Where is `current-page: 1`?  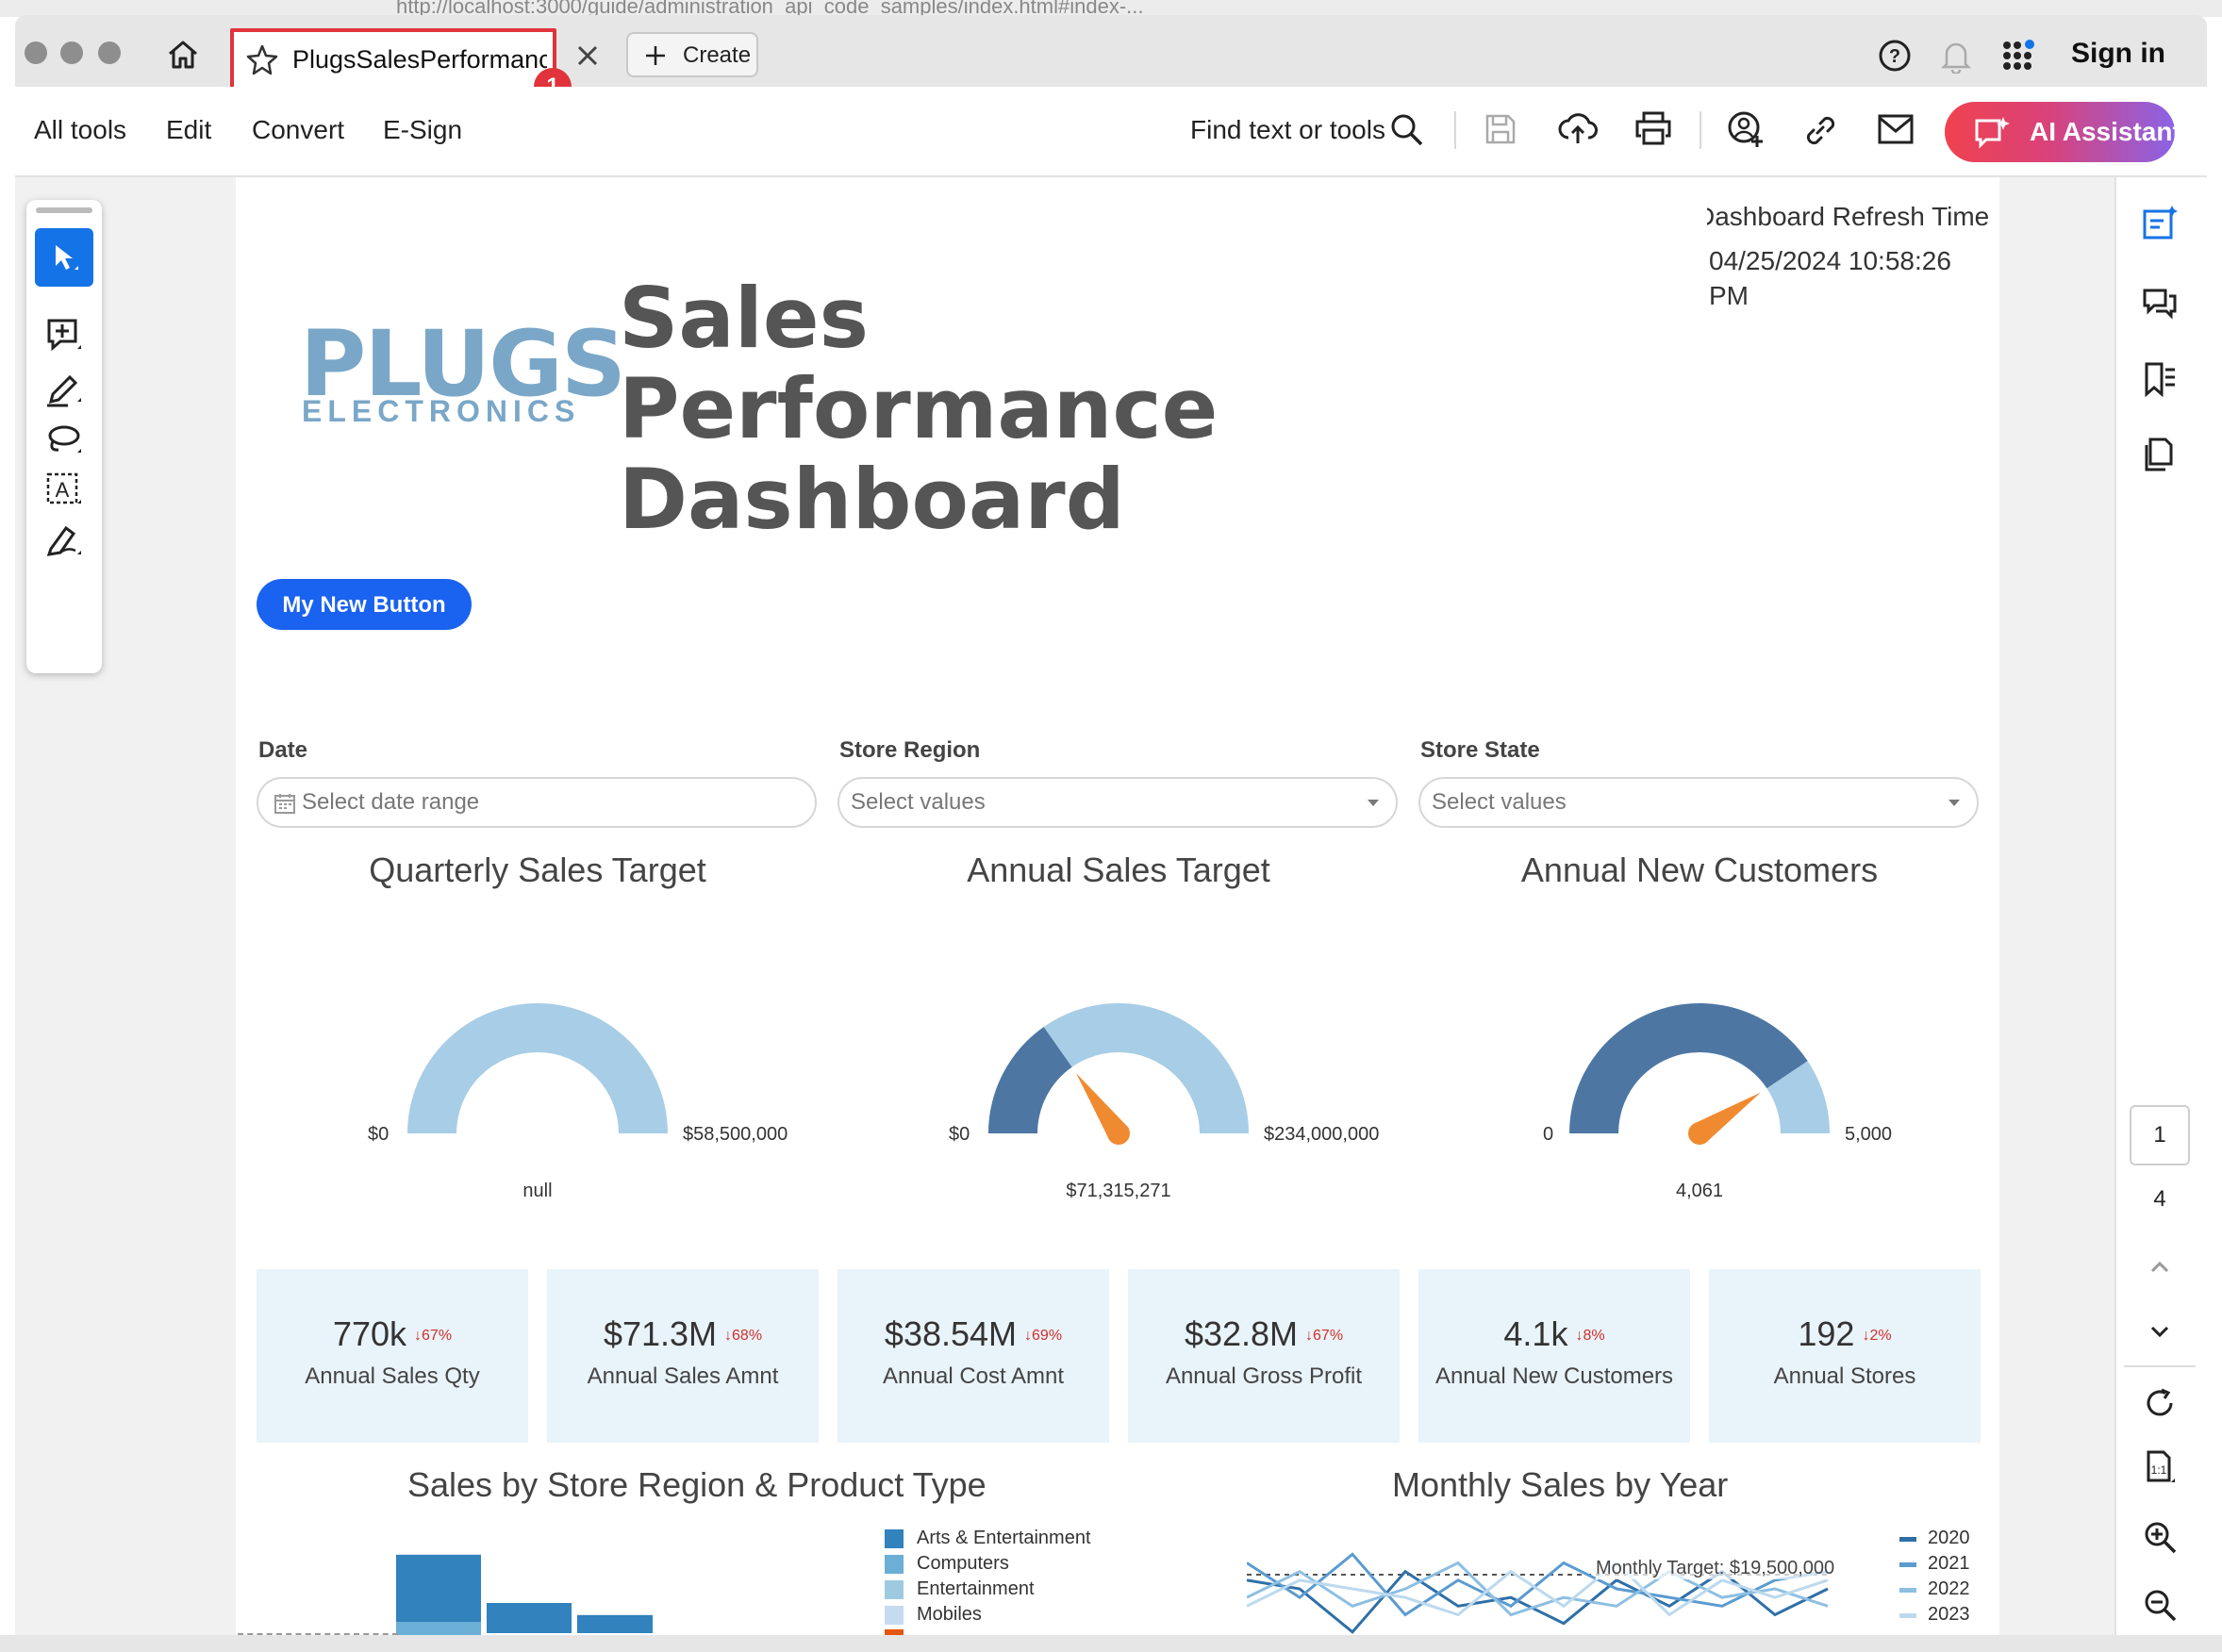 current-page: 1 is located at coordinates (2159, 1135).